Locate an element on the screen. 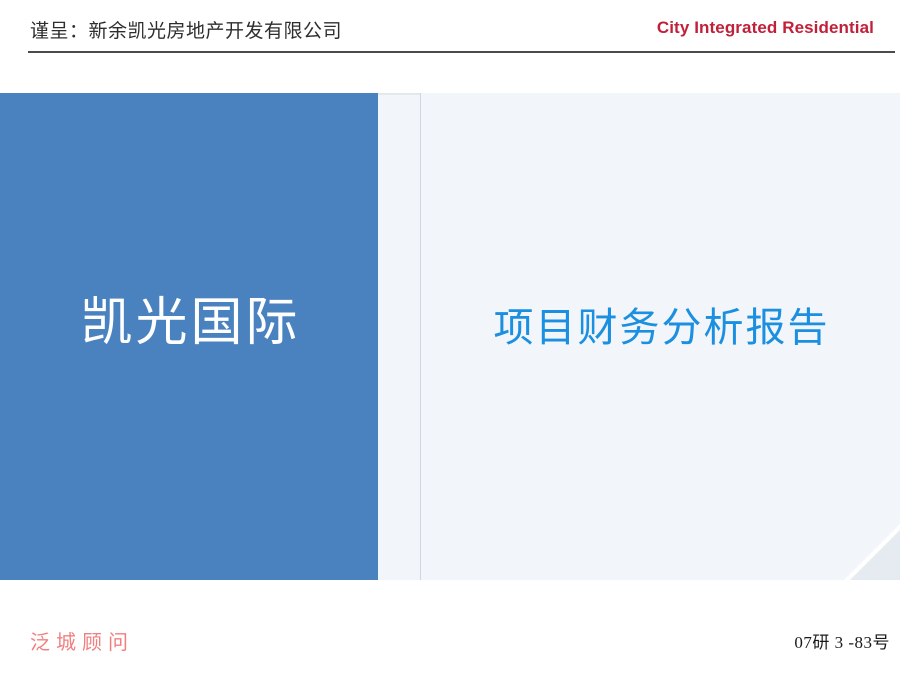 The image size is (920, 690). footer-consultant-name: 泛城顾问 is located at coordinates (82, 643).